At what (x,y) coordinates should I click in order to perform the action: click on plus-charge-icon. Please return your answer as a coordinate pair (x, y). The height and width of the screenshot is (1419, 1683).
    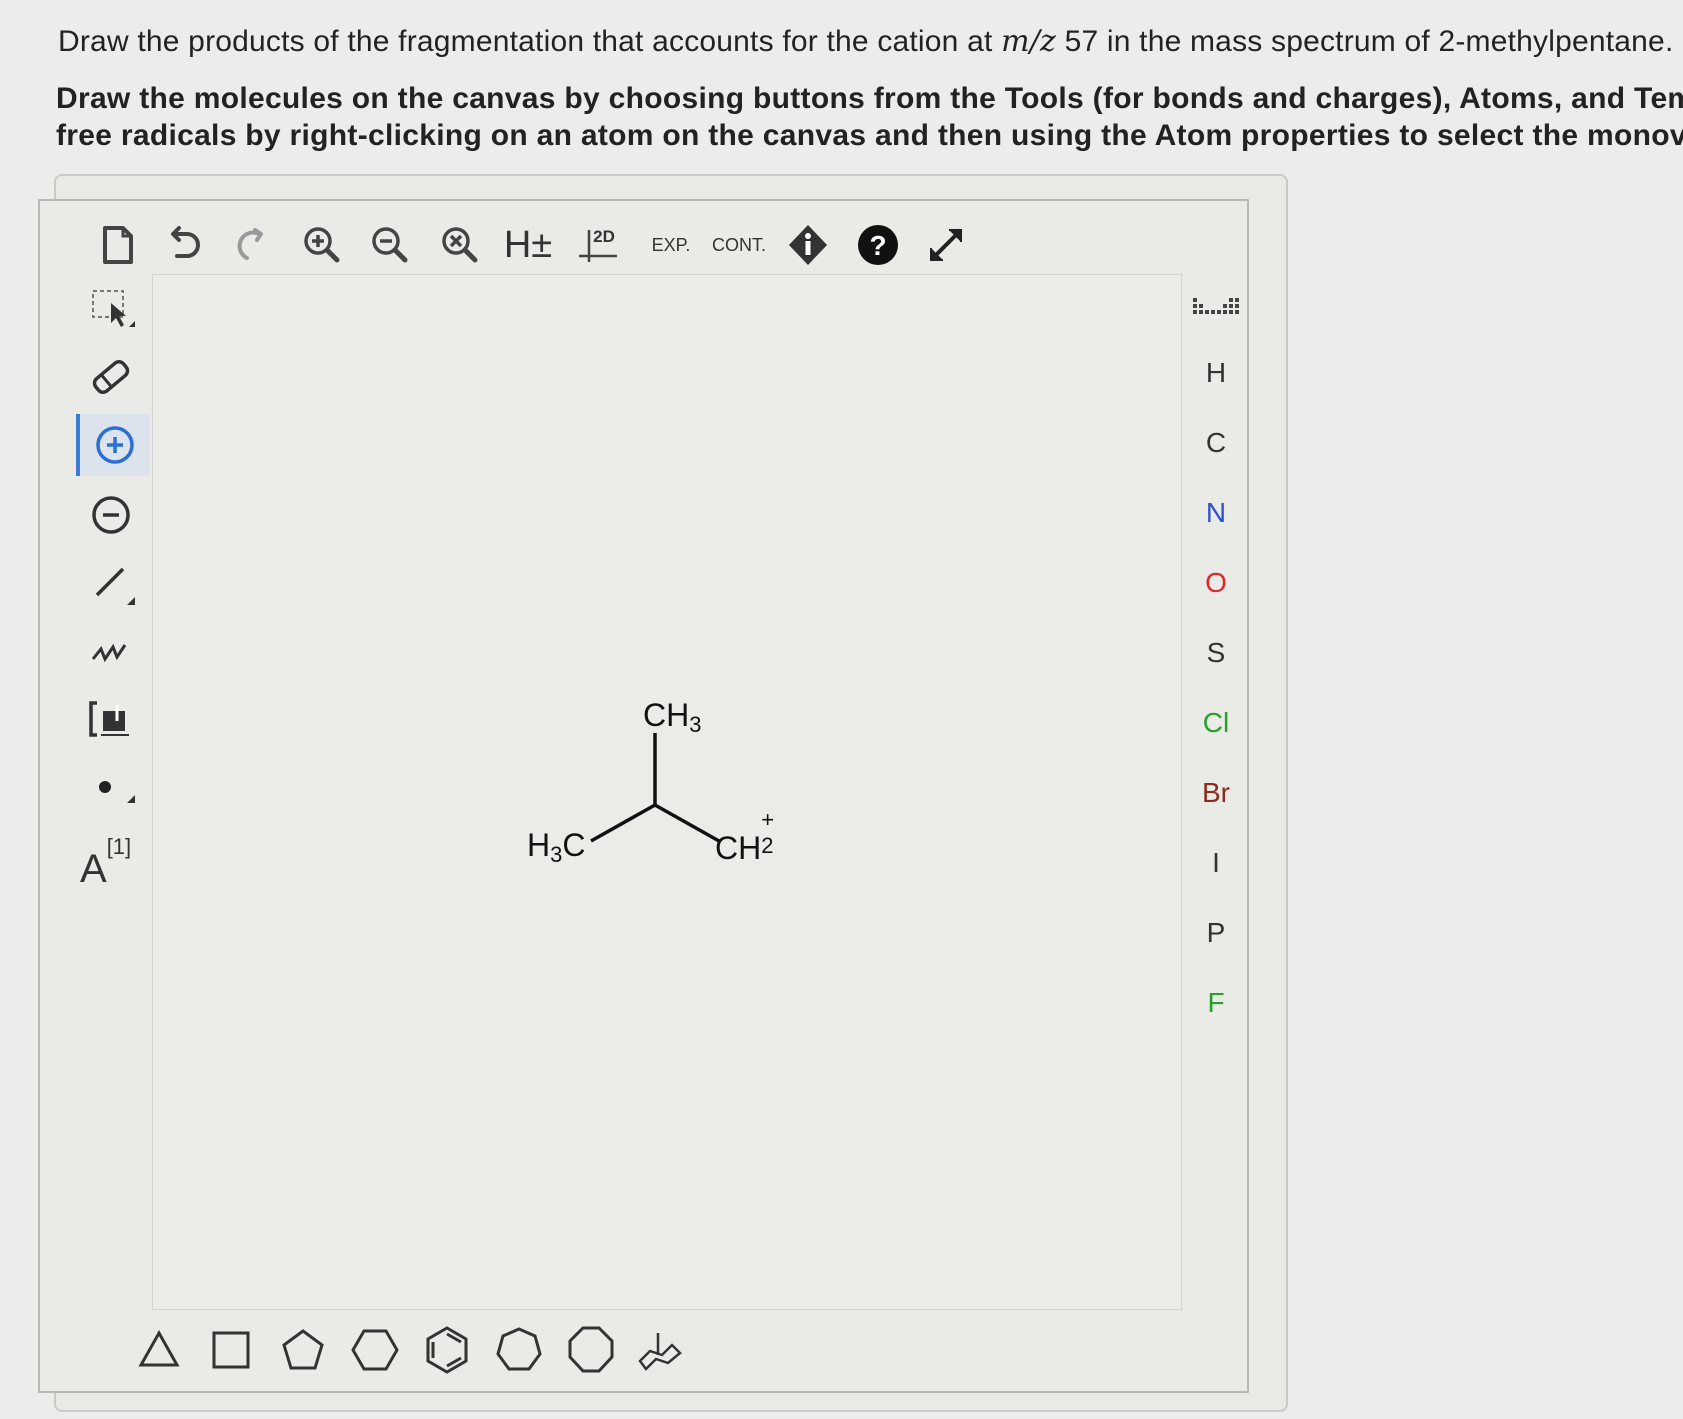
    Looking at the image, I should click on (115, 445).